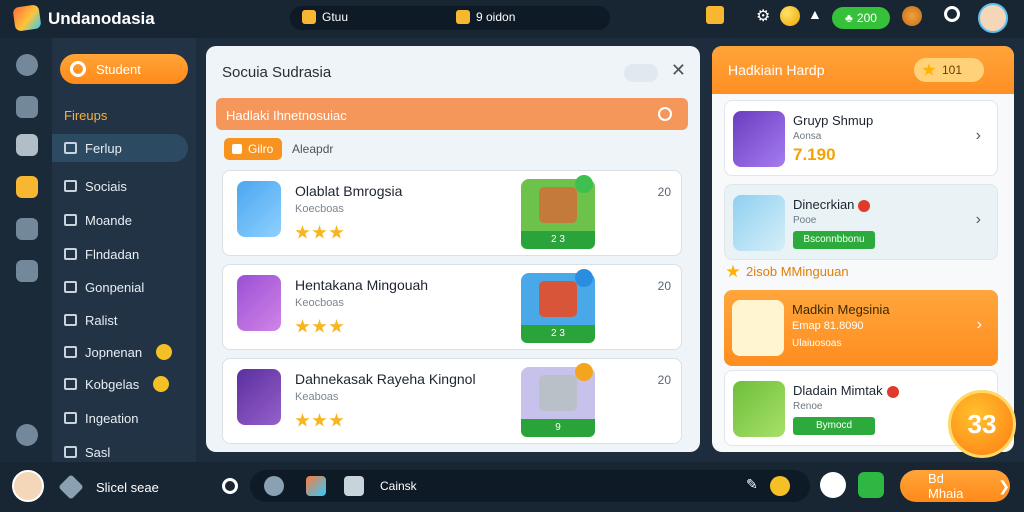 This screenshot has width=1024, height=512. Describe the element at coordinates (259, 303) in the screenshot. I see `girl-avatar-icon` at that location.